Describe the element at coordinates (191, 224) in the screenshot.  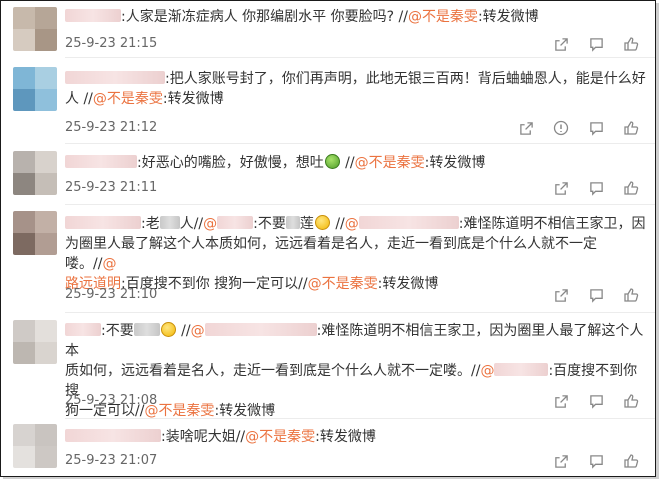
I see `comment-text-part: 人//` at that location.